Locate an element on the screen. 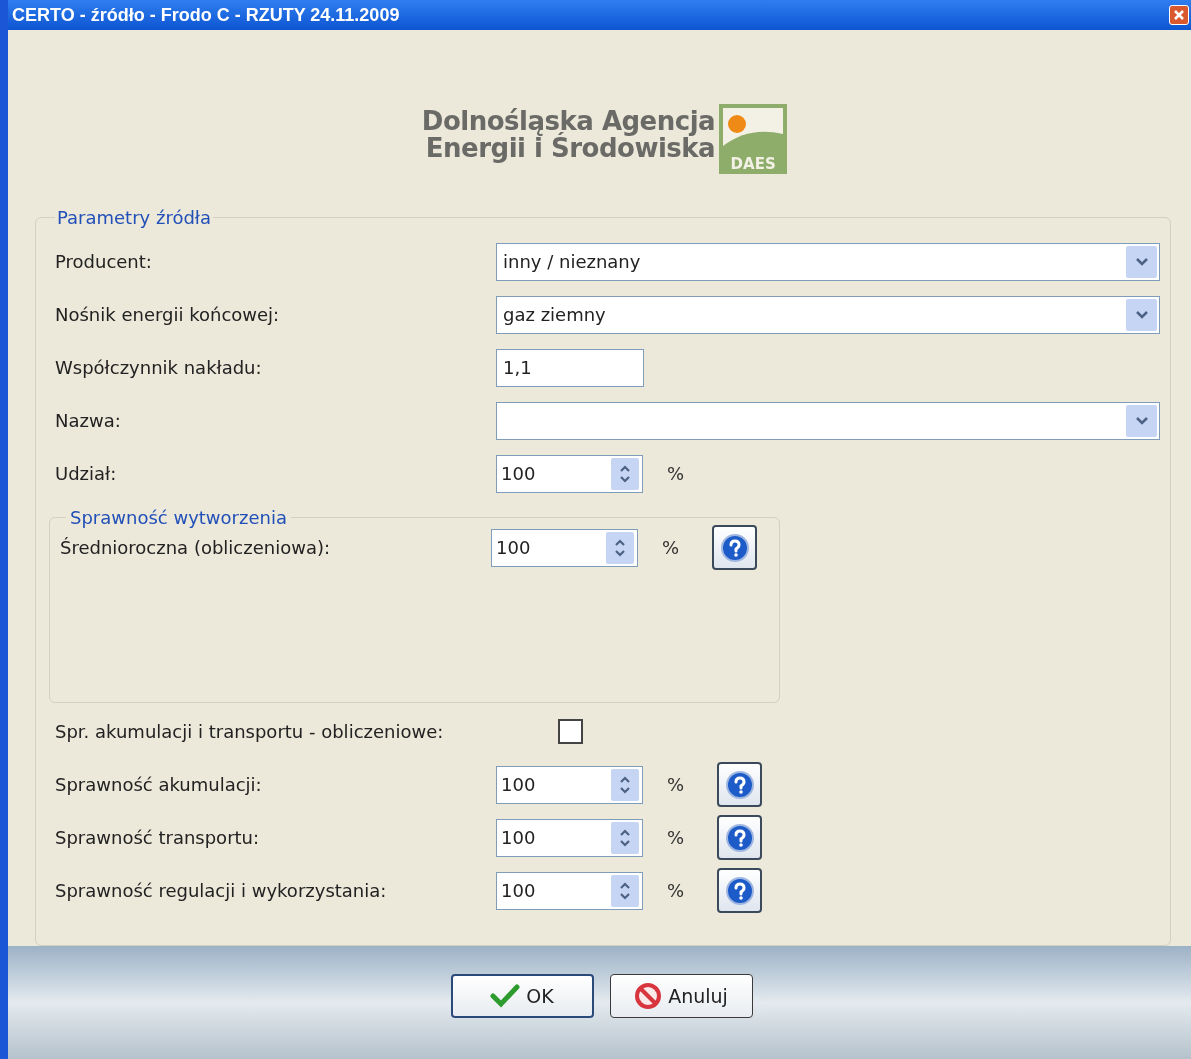 Image resolution: width=1191 pixels, height=1059 pixels. field-label: Sprawność transportu: is located at coordinates (158, 838).